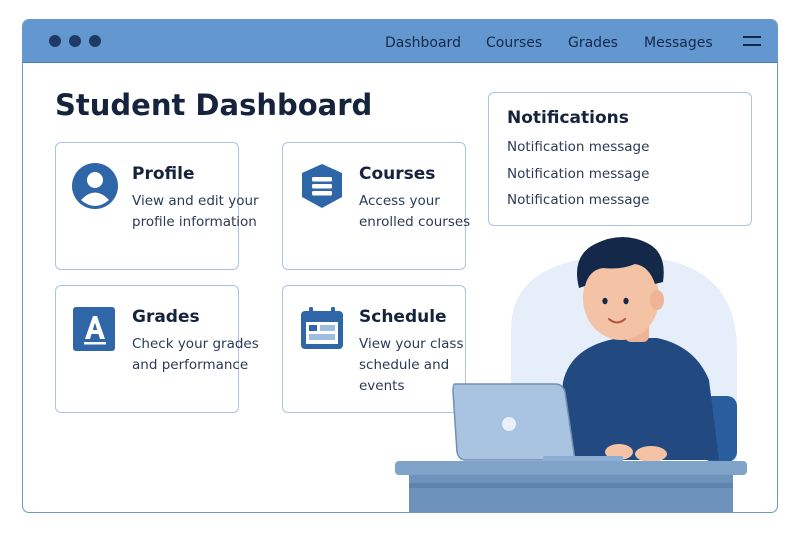 The image size is (800, 533). Describe the element at coordinates (651, 454) in the screenshot. I see `student-hand` at that location.